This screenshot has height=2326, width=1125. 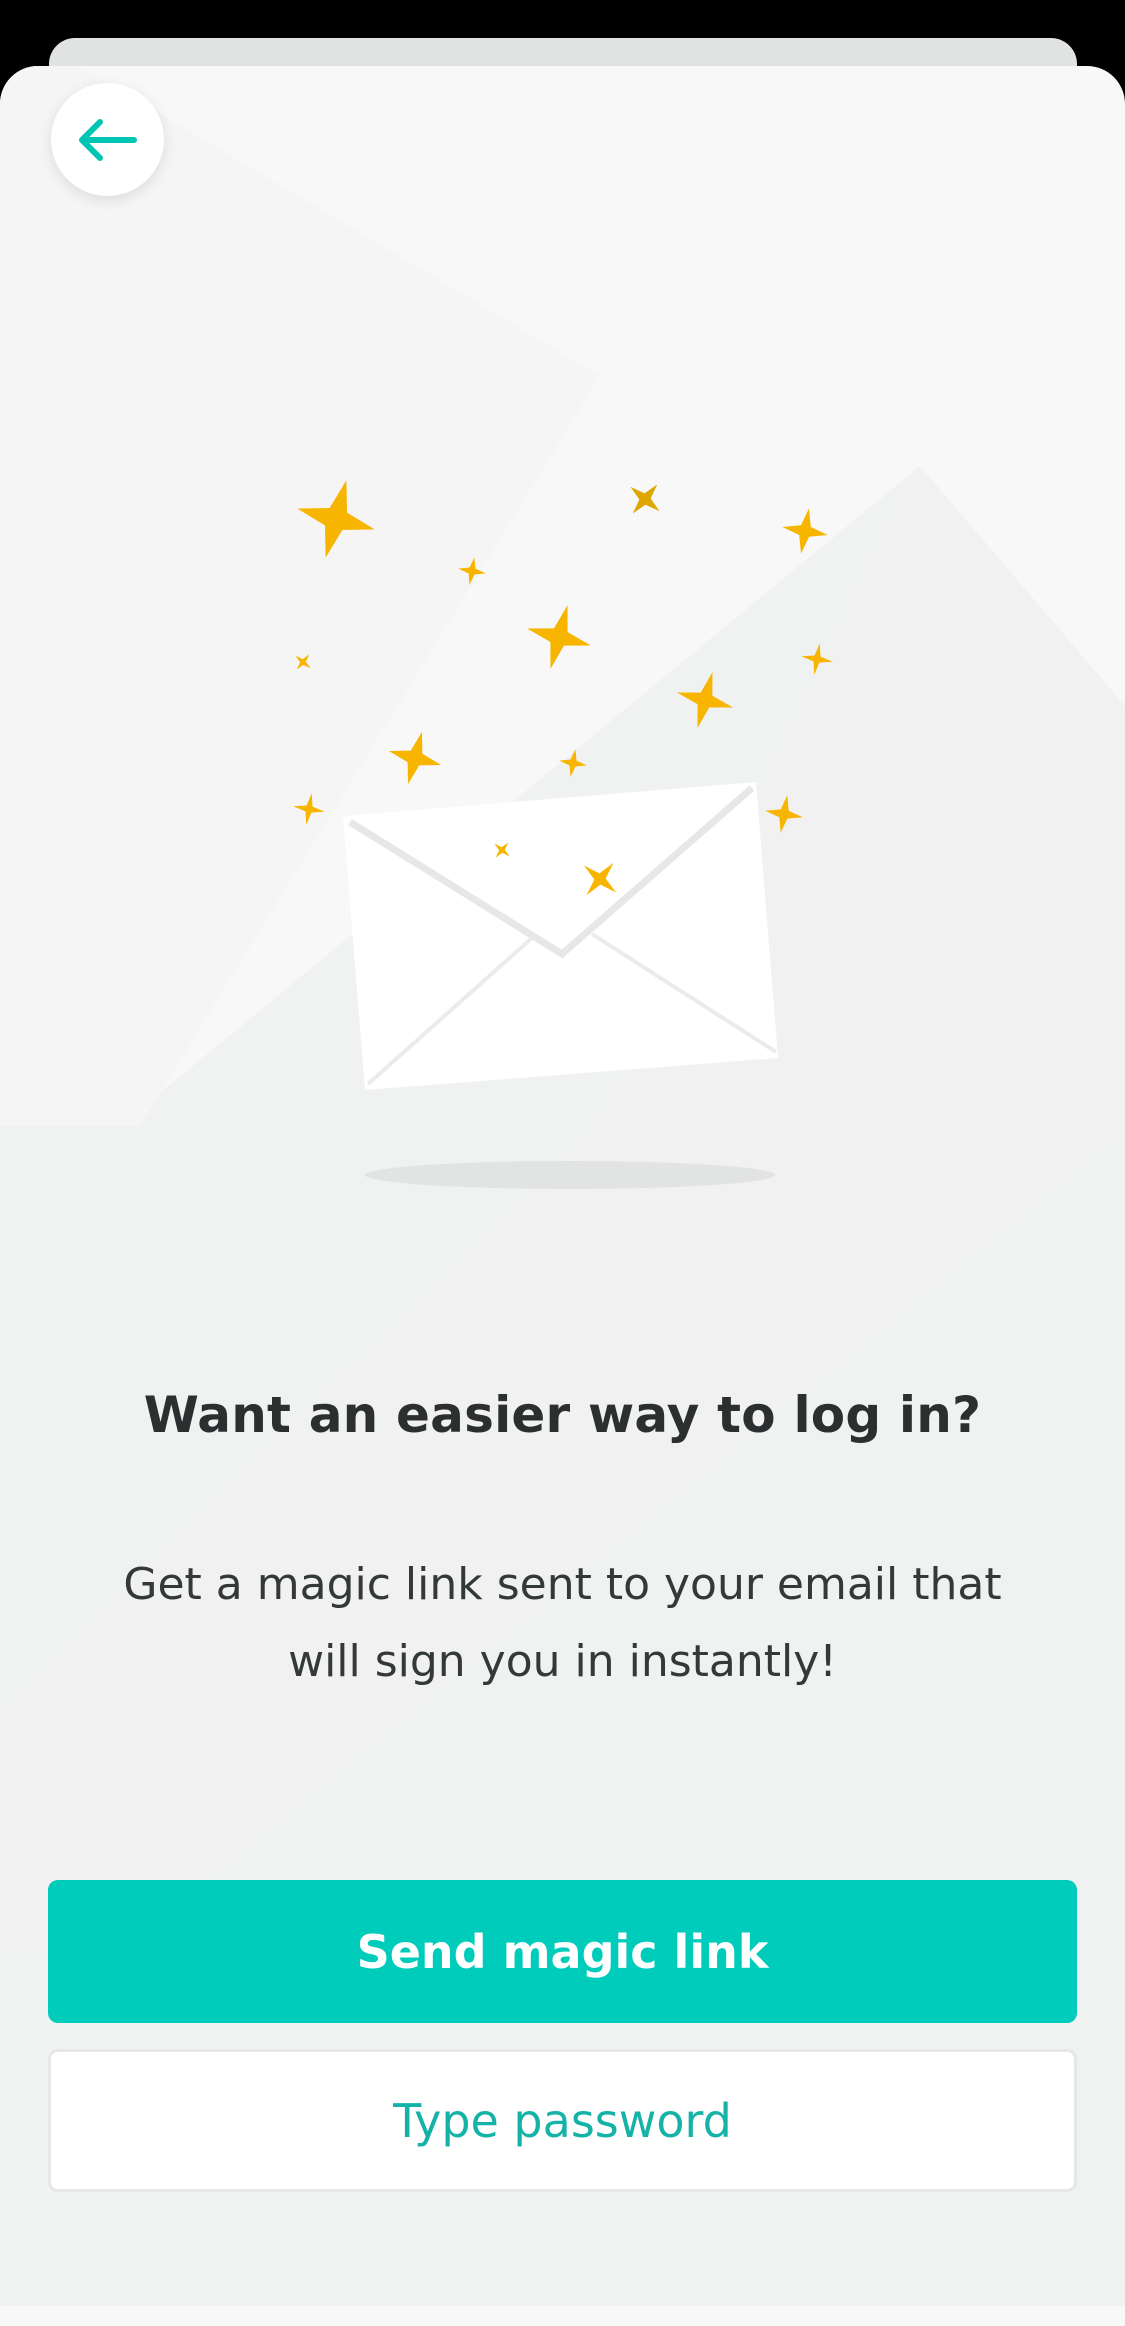 What do you see at coordinates (562, 1951) in the screenshot?
I see `send-magic-link-button: Send magic link` at bounding box center [562, 1951].